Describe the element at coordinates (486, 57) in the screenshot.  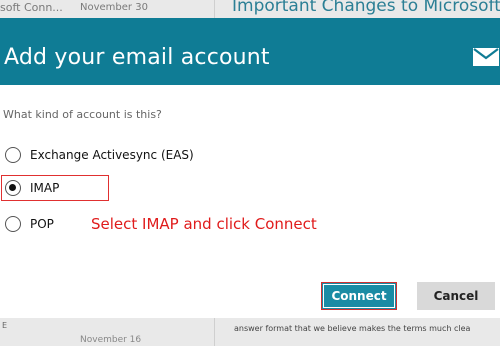
I see `mail-envelope-icon` at that location.